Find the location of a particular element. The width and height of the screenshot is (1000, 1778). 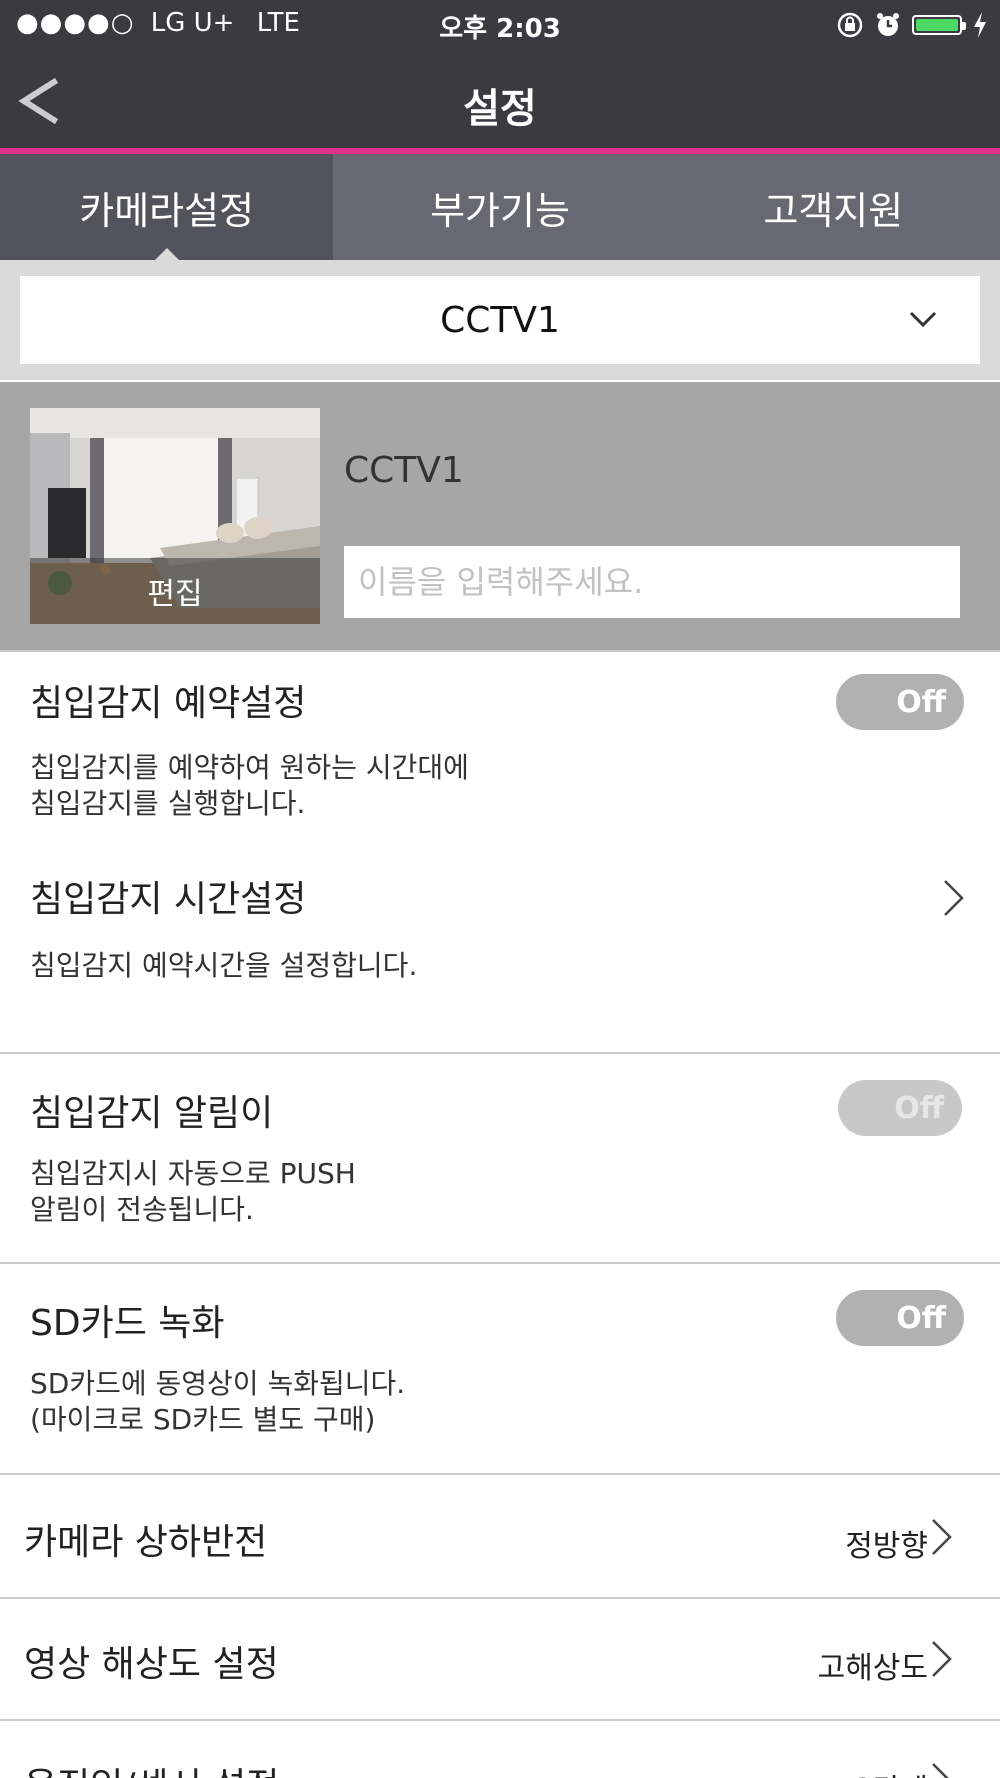

intrusion-time-row: 침입감지 시간설정 침입감지 예약시간을 설정합니다. is located at coordinates (500, 957).